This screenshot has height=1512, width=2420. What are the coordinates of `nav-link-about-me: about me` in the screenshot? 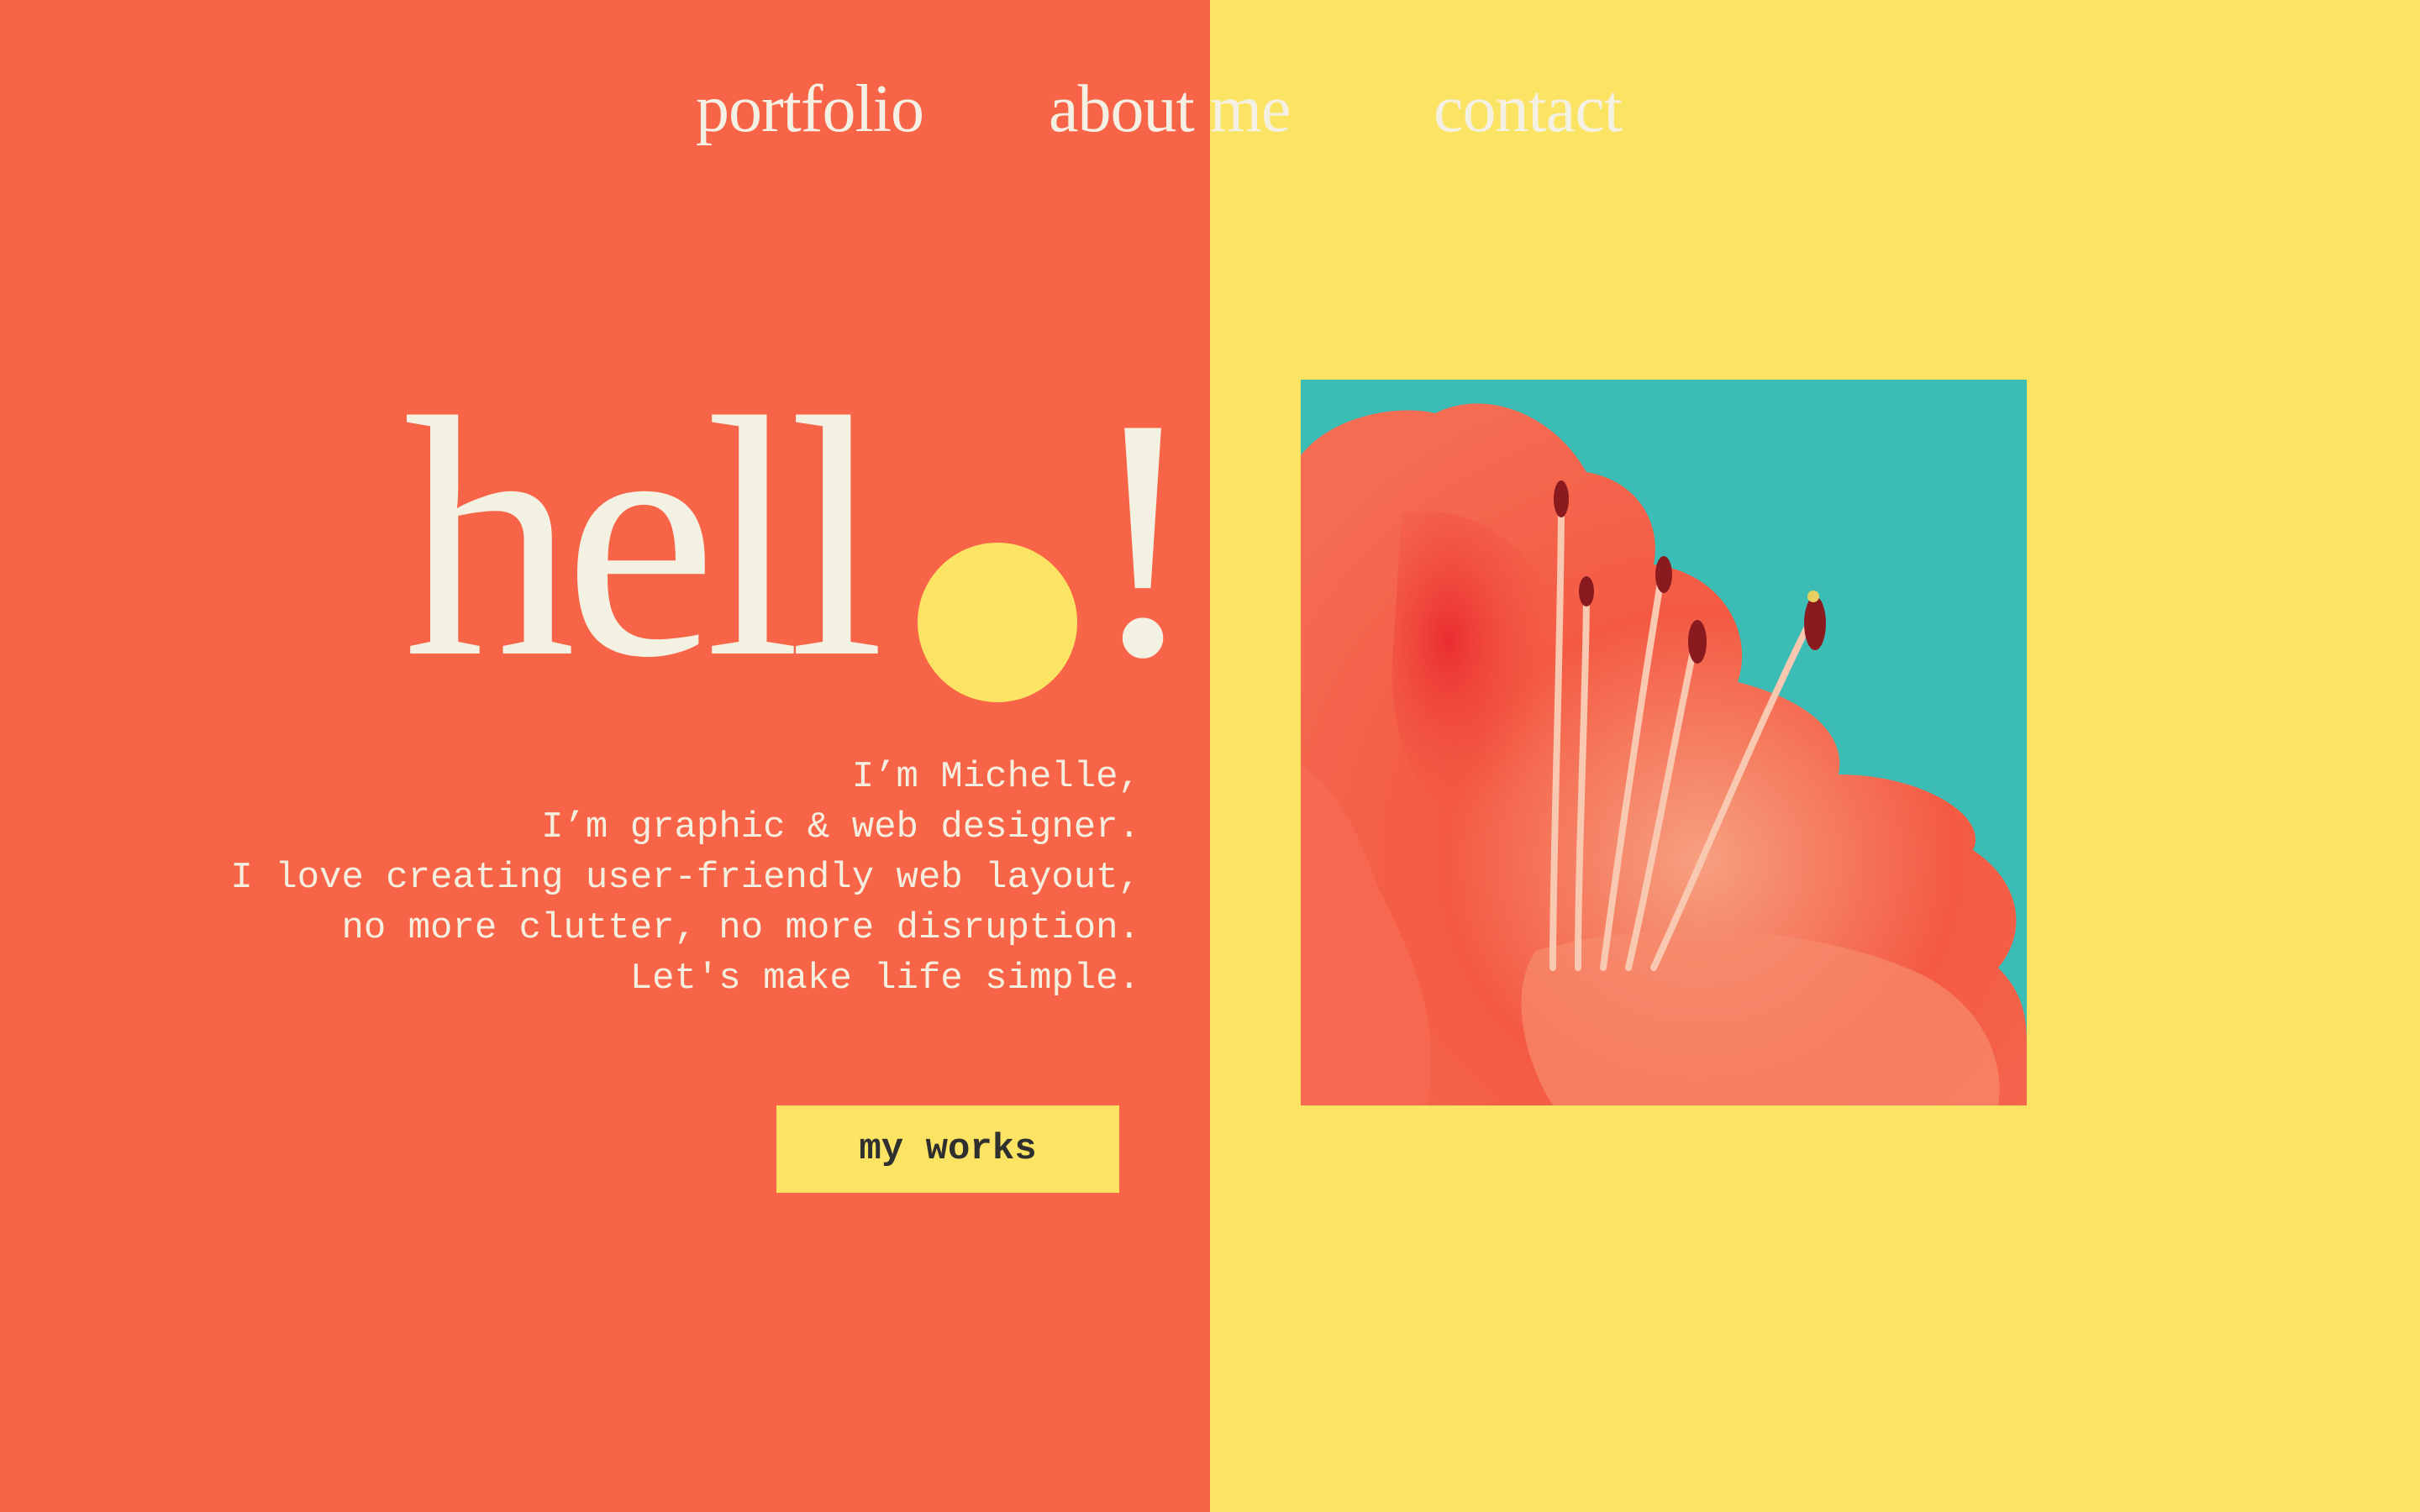 It's located at (1170, 109).